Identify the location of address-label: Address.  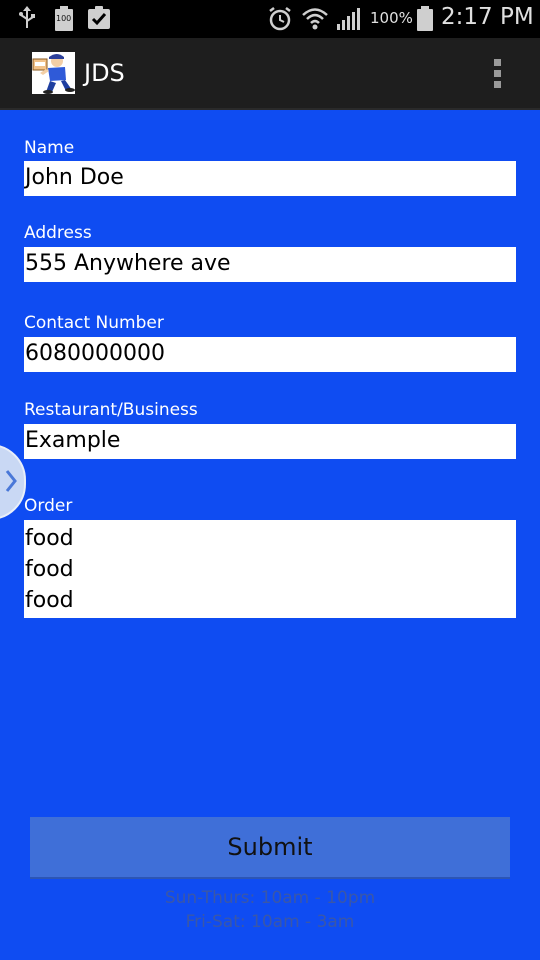
(58, 233).